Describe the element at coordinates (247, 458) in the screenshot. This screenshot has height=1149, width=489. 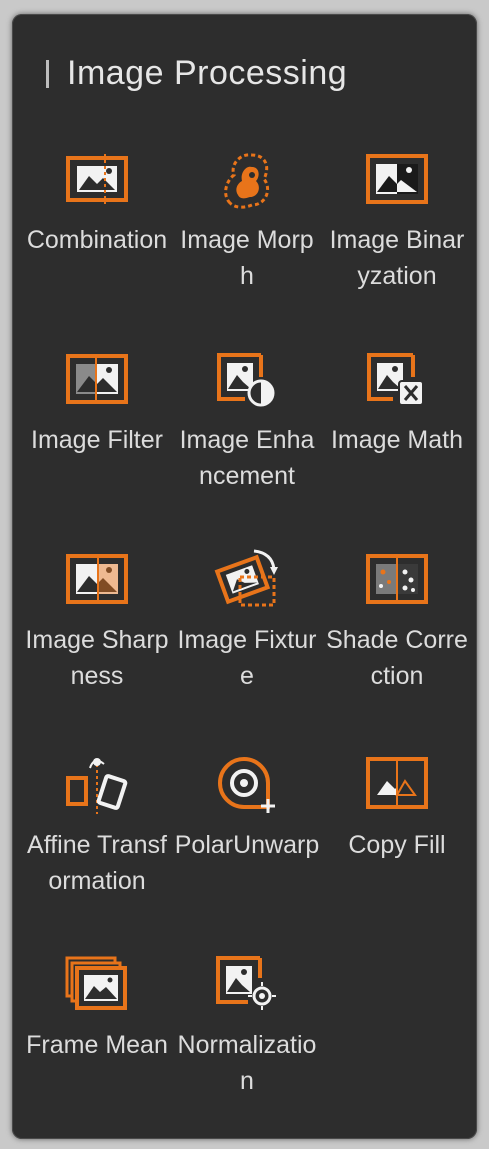
I see `tool-label: Image Enhancement` at that location.